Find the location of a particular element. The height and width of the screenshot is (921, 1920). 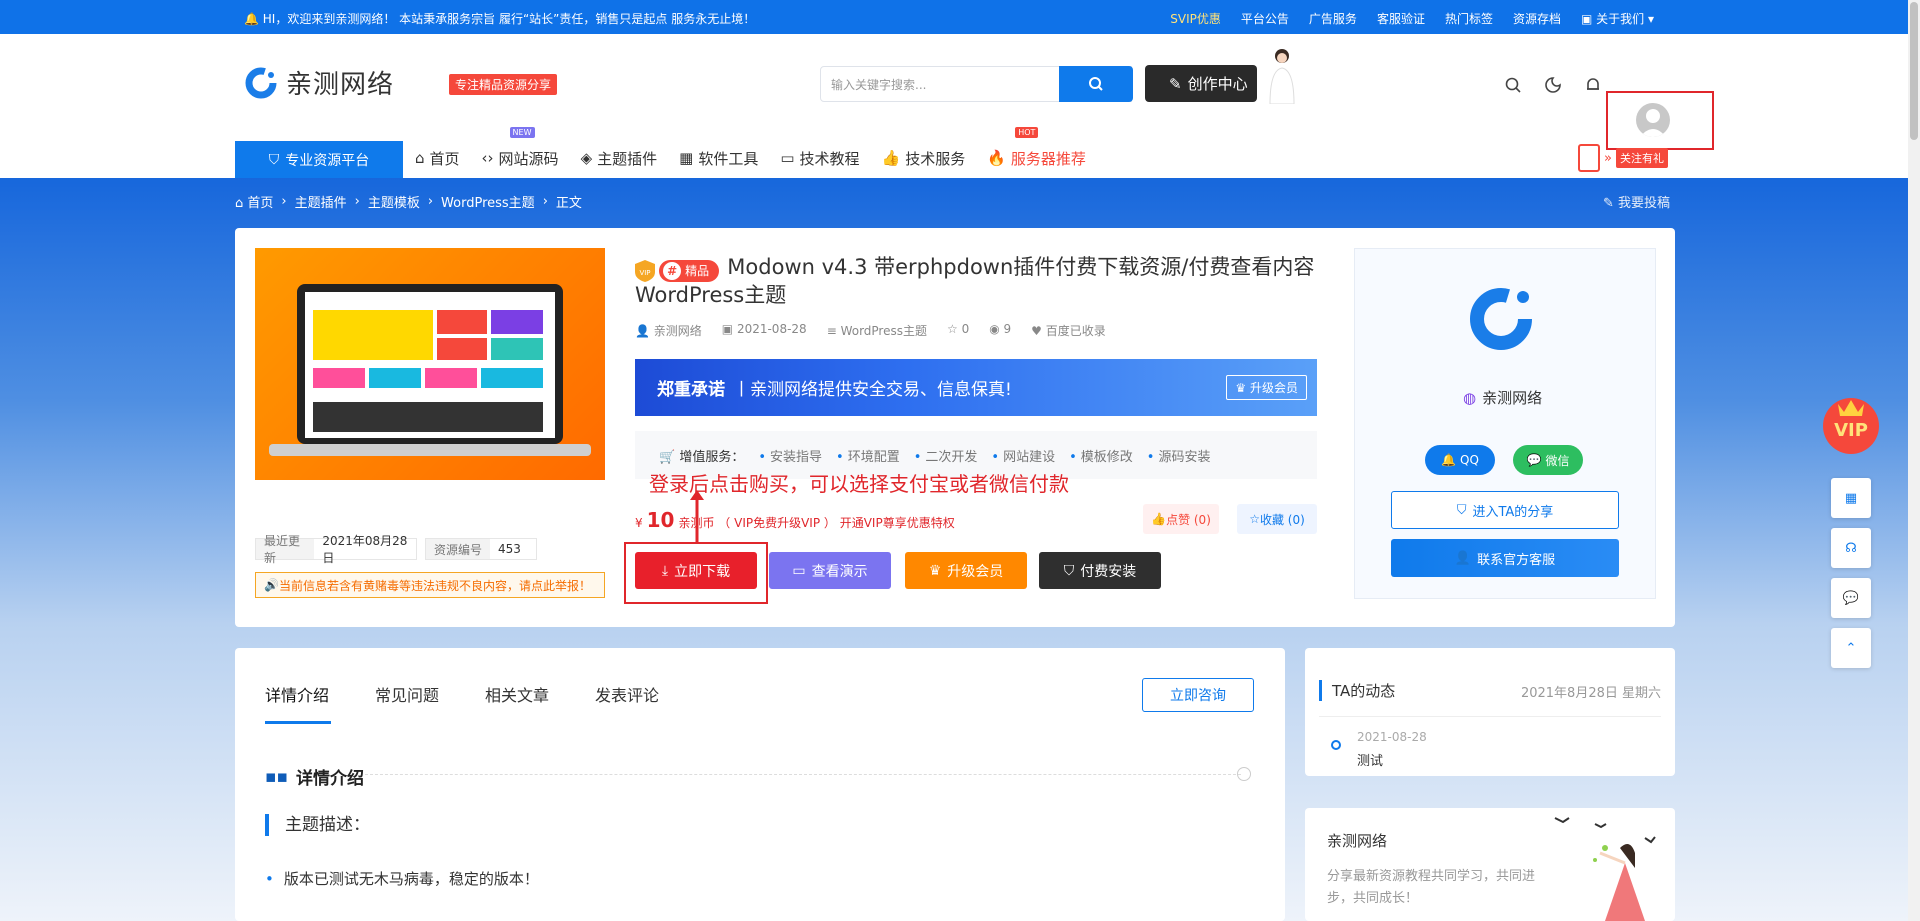

breadcrumb: ⌂ 首页 › 主题插件 › 主题模板 › WordPress主题 › 正文 is located at coordinates (408, 201).